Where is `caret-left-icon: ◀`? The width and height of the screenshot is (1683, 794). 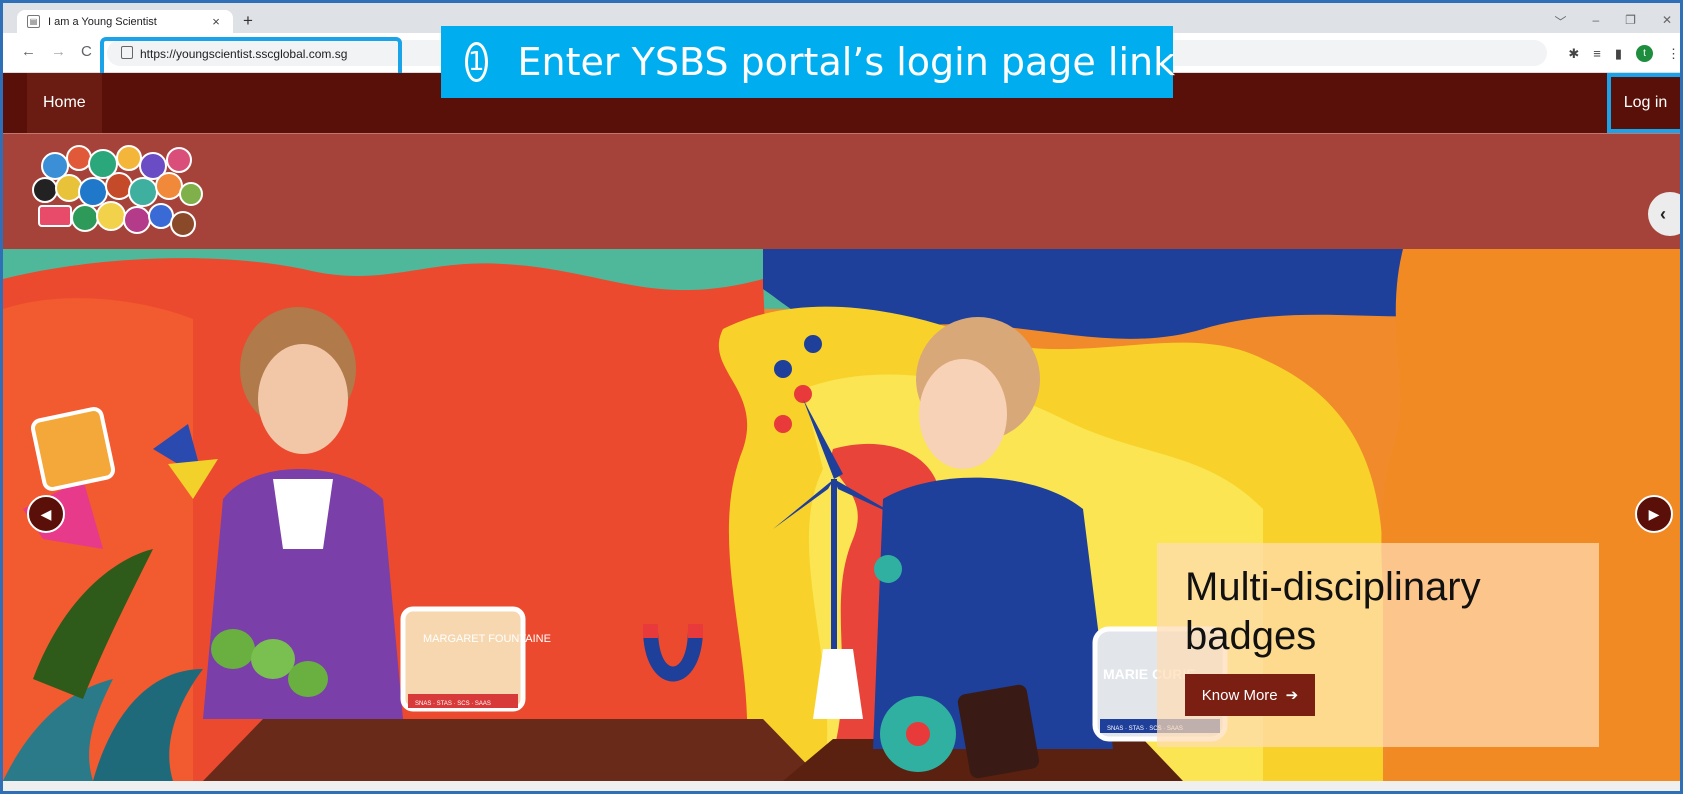 caret-left-icon: ◀ is located at coordinates (46, 513).